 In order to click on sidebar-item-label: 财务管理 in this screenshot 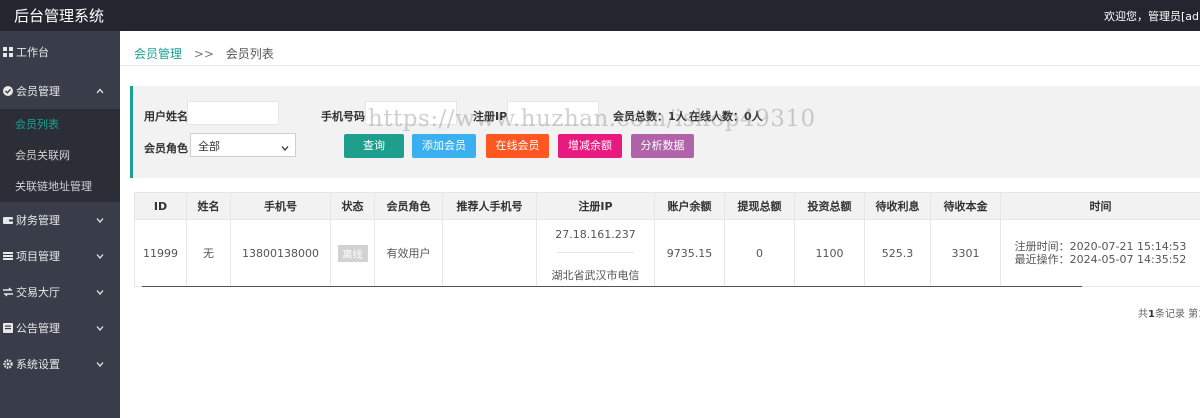, I will do `click(38, 220)`.